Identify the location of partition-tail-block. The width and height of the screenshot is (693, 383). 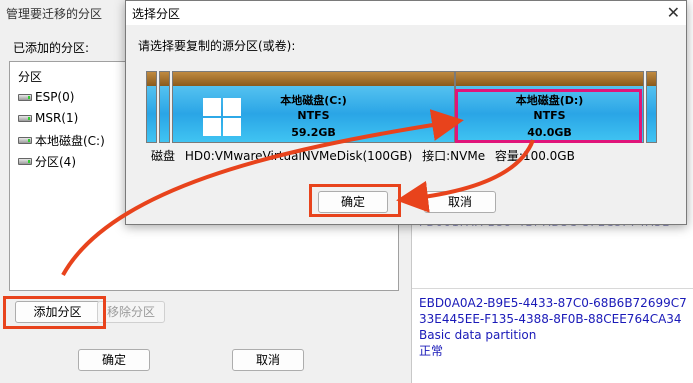
(651, 107).